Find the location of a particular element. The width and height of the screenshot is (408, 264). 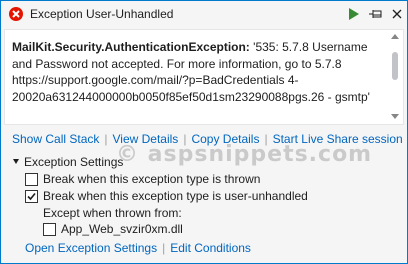

scroll-down-icon is located at coordinates (395, 116).